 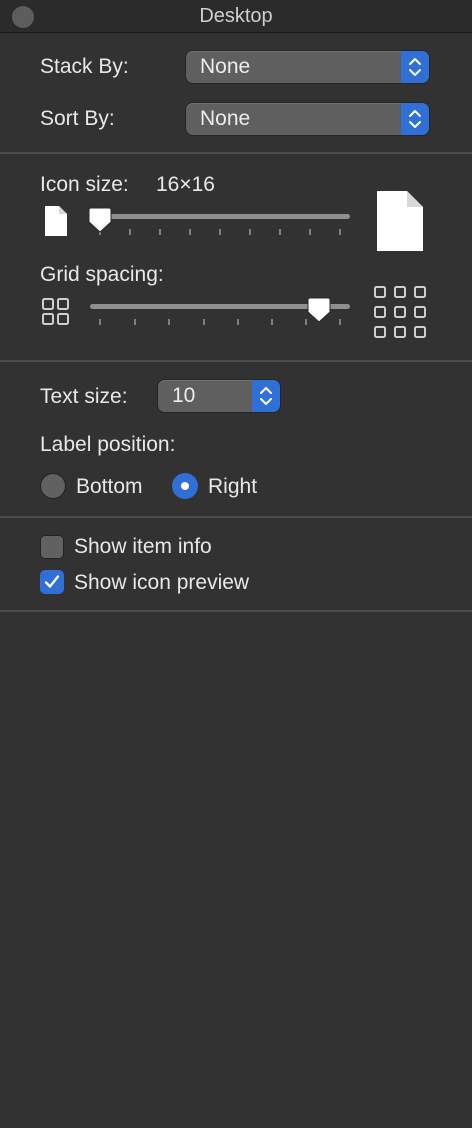 I want to click on text-size-label: Text size:, so click(x=84, y=396).